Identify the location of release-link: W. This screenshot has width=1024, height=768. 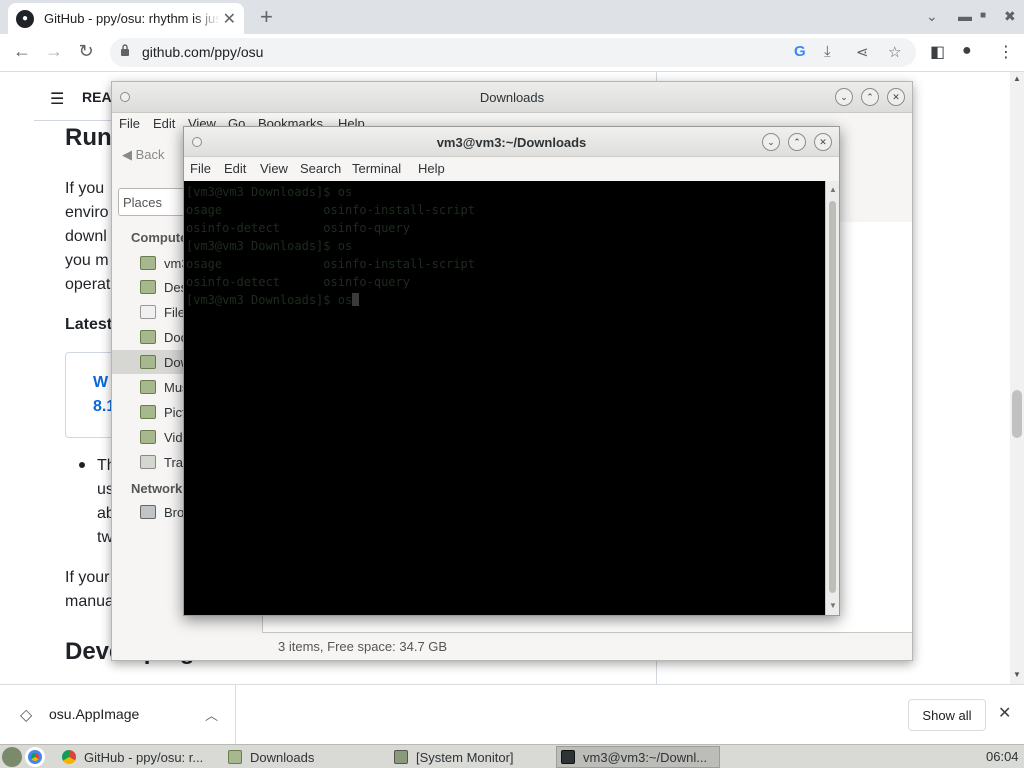
(100, 383).